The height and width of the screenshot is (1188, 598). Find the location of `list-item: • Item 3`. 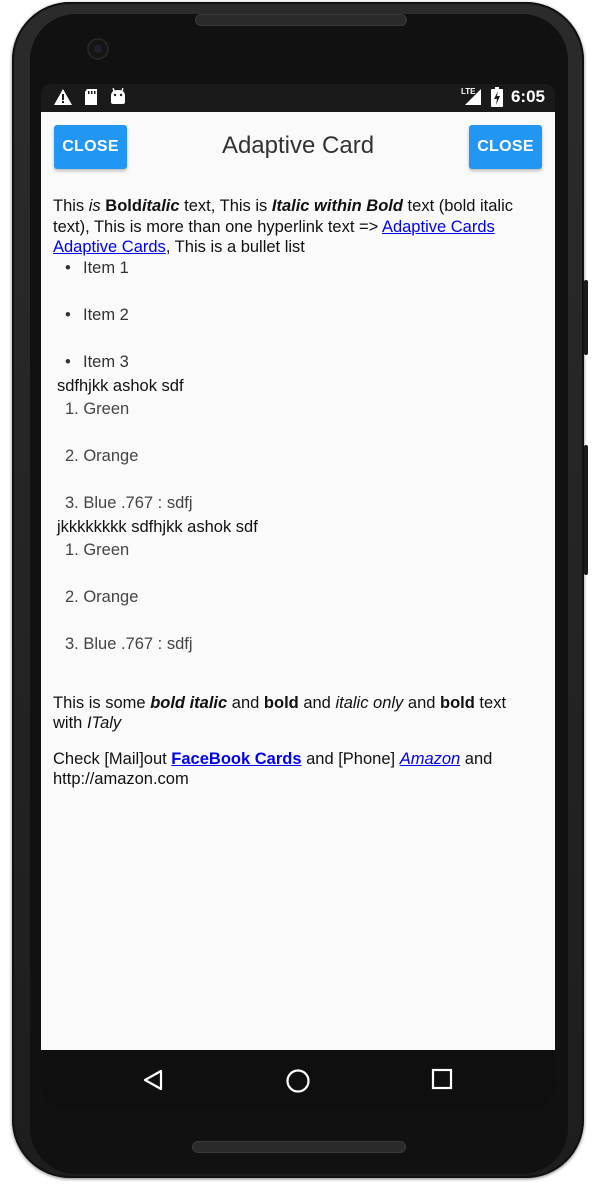

list-item: • Item 3 is located at coordinates (97, 361).